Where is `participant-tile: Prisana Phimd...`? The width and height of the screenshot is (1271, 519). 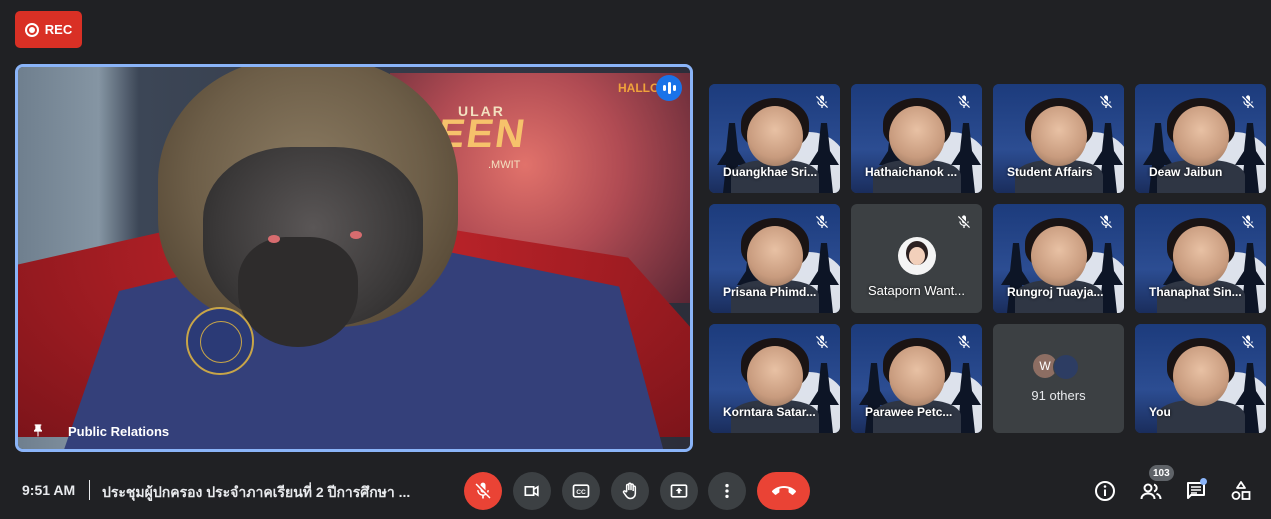
participant-tile: Prisana Phimd... is located at coordinates (774, 258).